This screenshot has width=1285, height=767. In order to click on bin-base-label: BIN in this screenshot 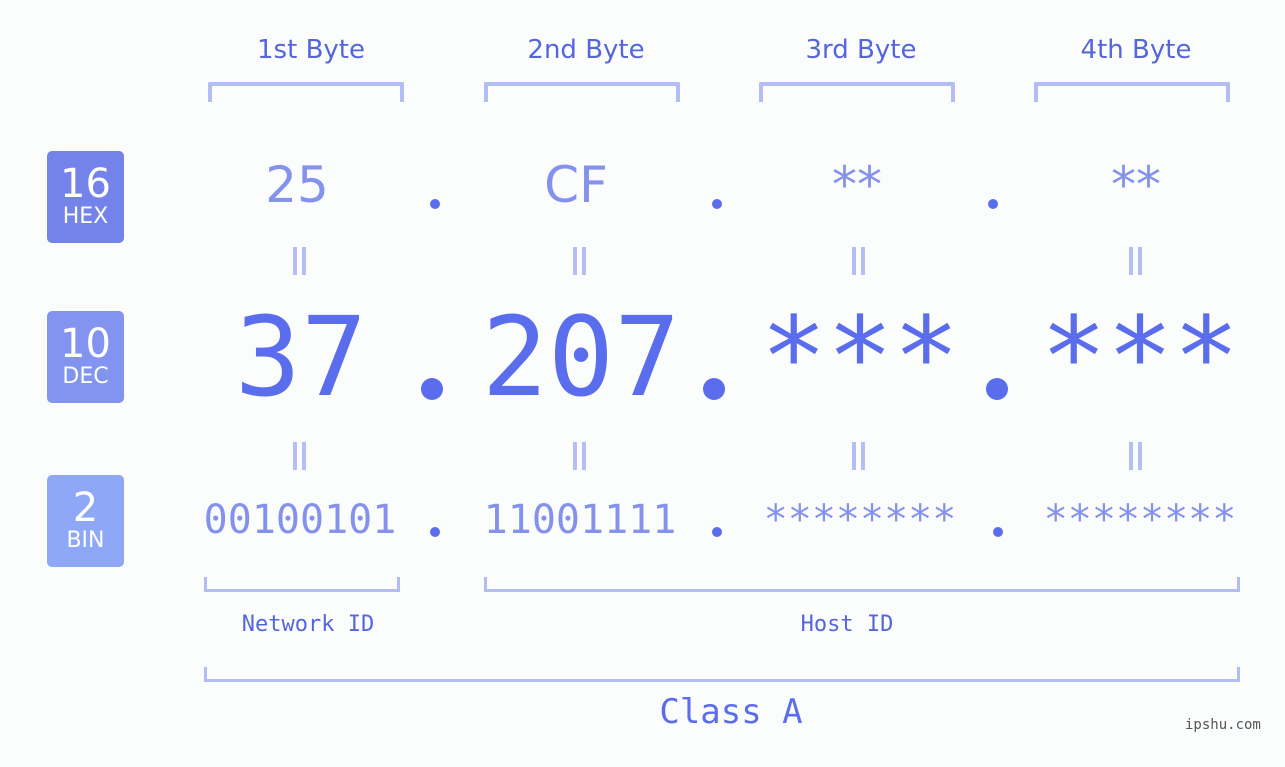, I will do `click(85, 540)`.